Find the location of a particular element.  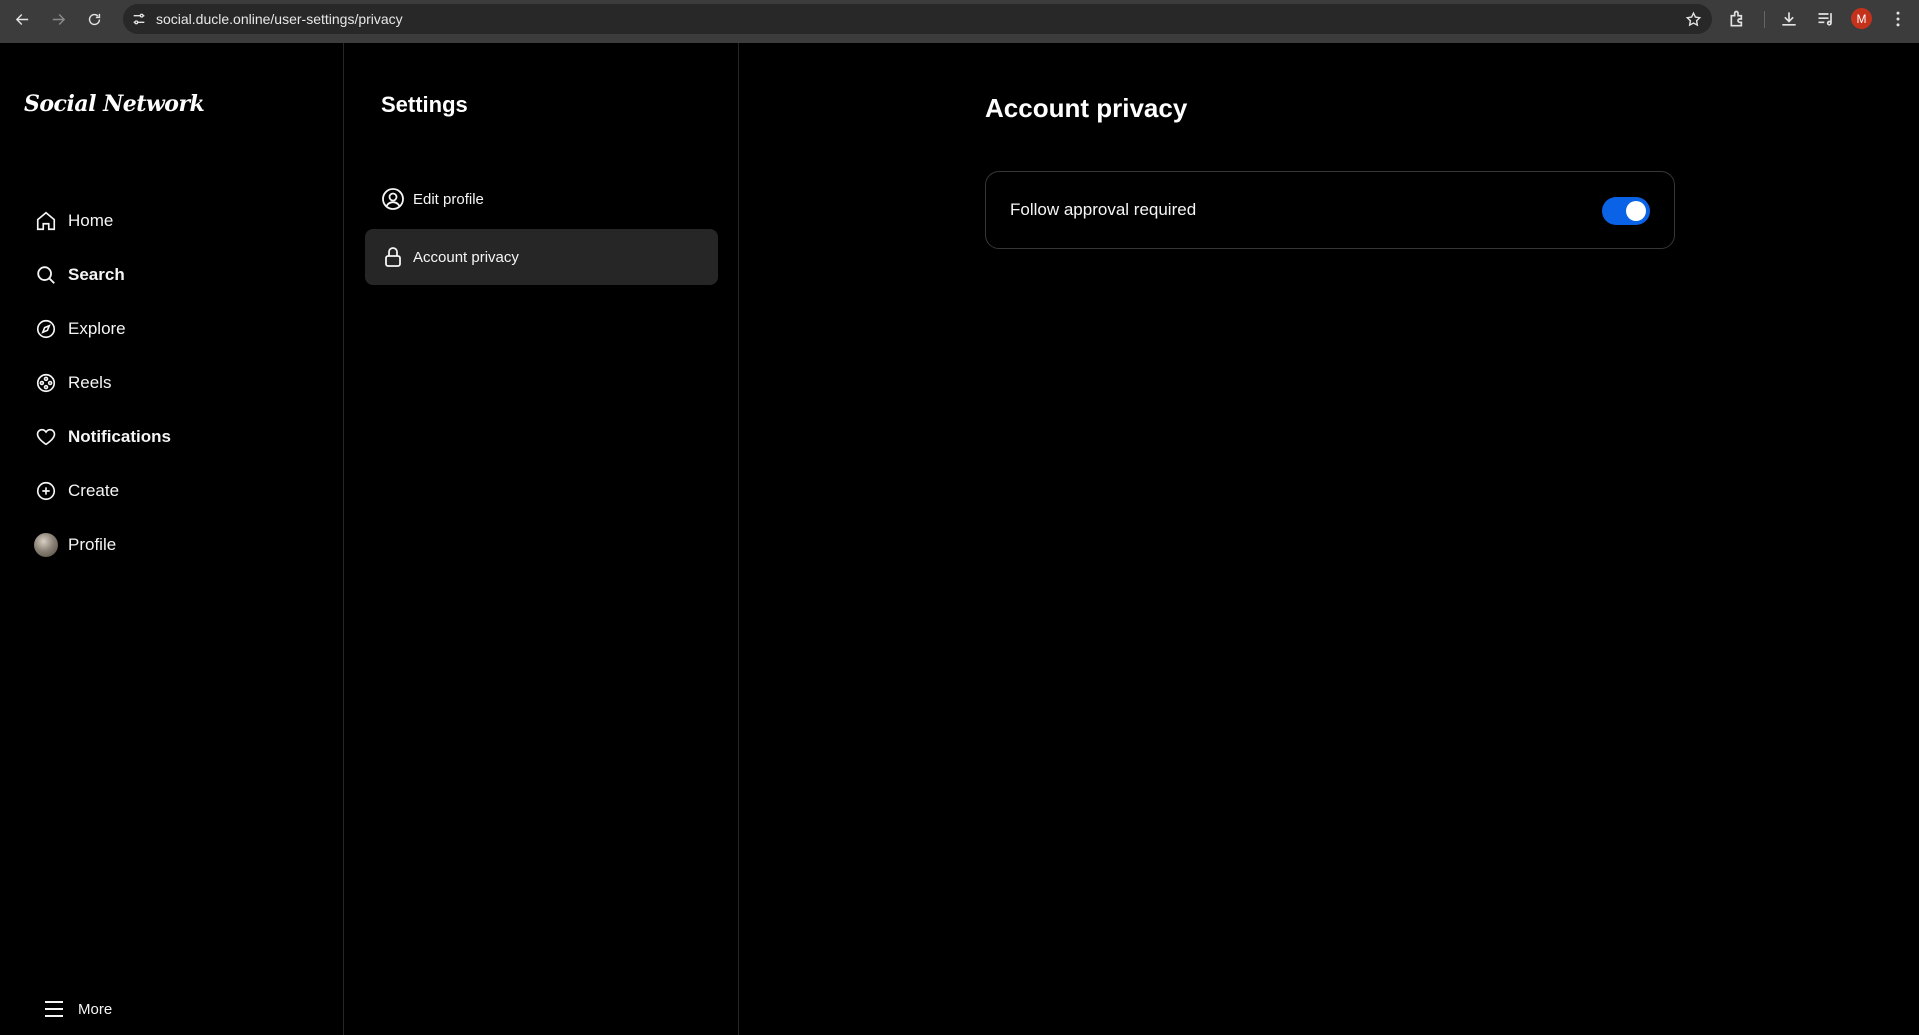

nav-item-label: Profile is located at coordinates (92, 544).